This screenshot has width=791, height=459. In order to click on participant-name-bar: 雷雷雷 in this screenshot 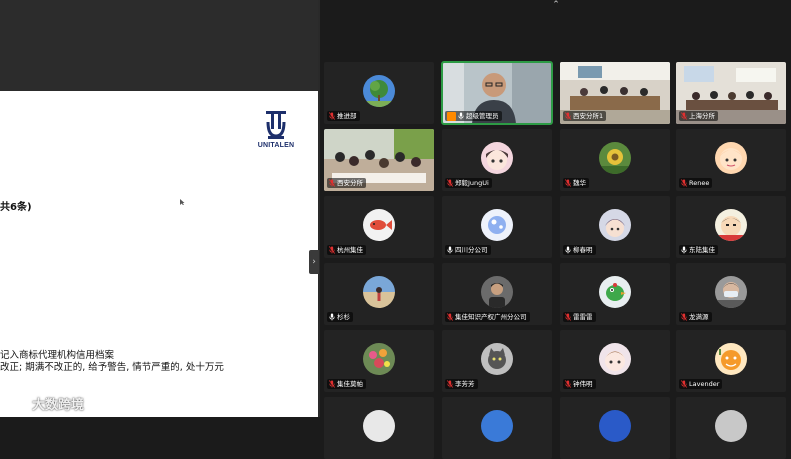, I will do `click(579, 317)`.